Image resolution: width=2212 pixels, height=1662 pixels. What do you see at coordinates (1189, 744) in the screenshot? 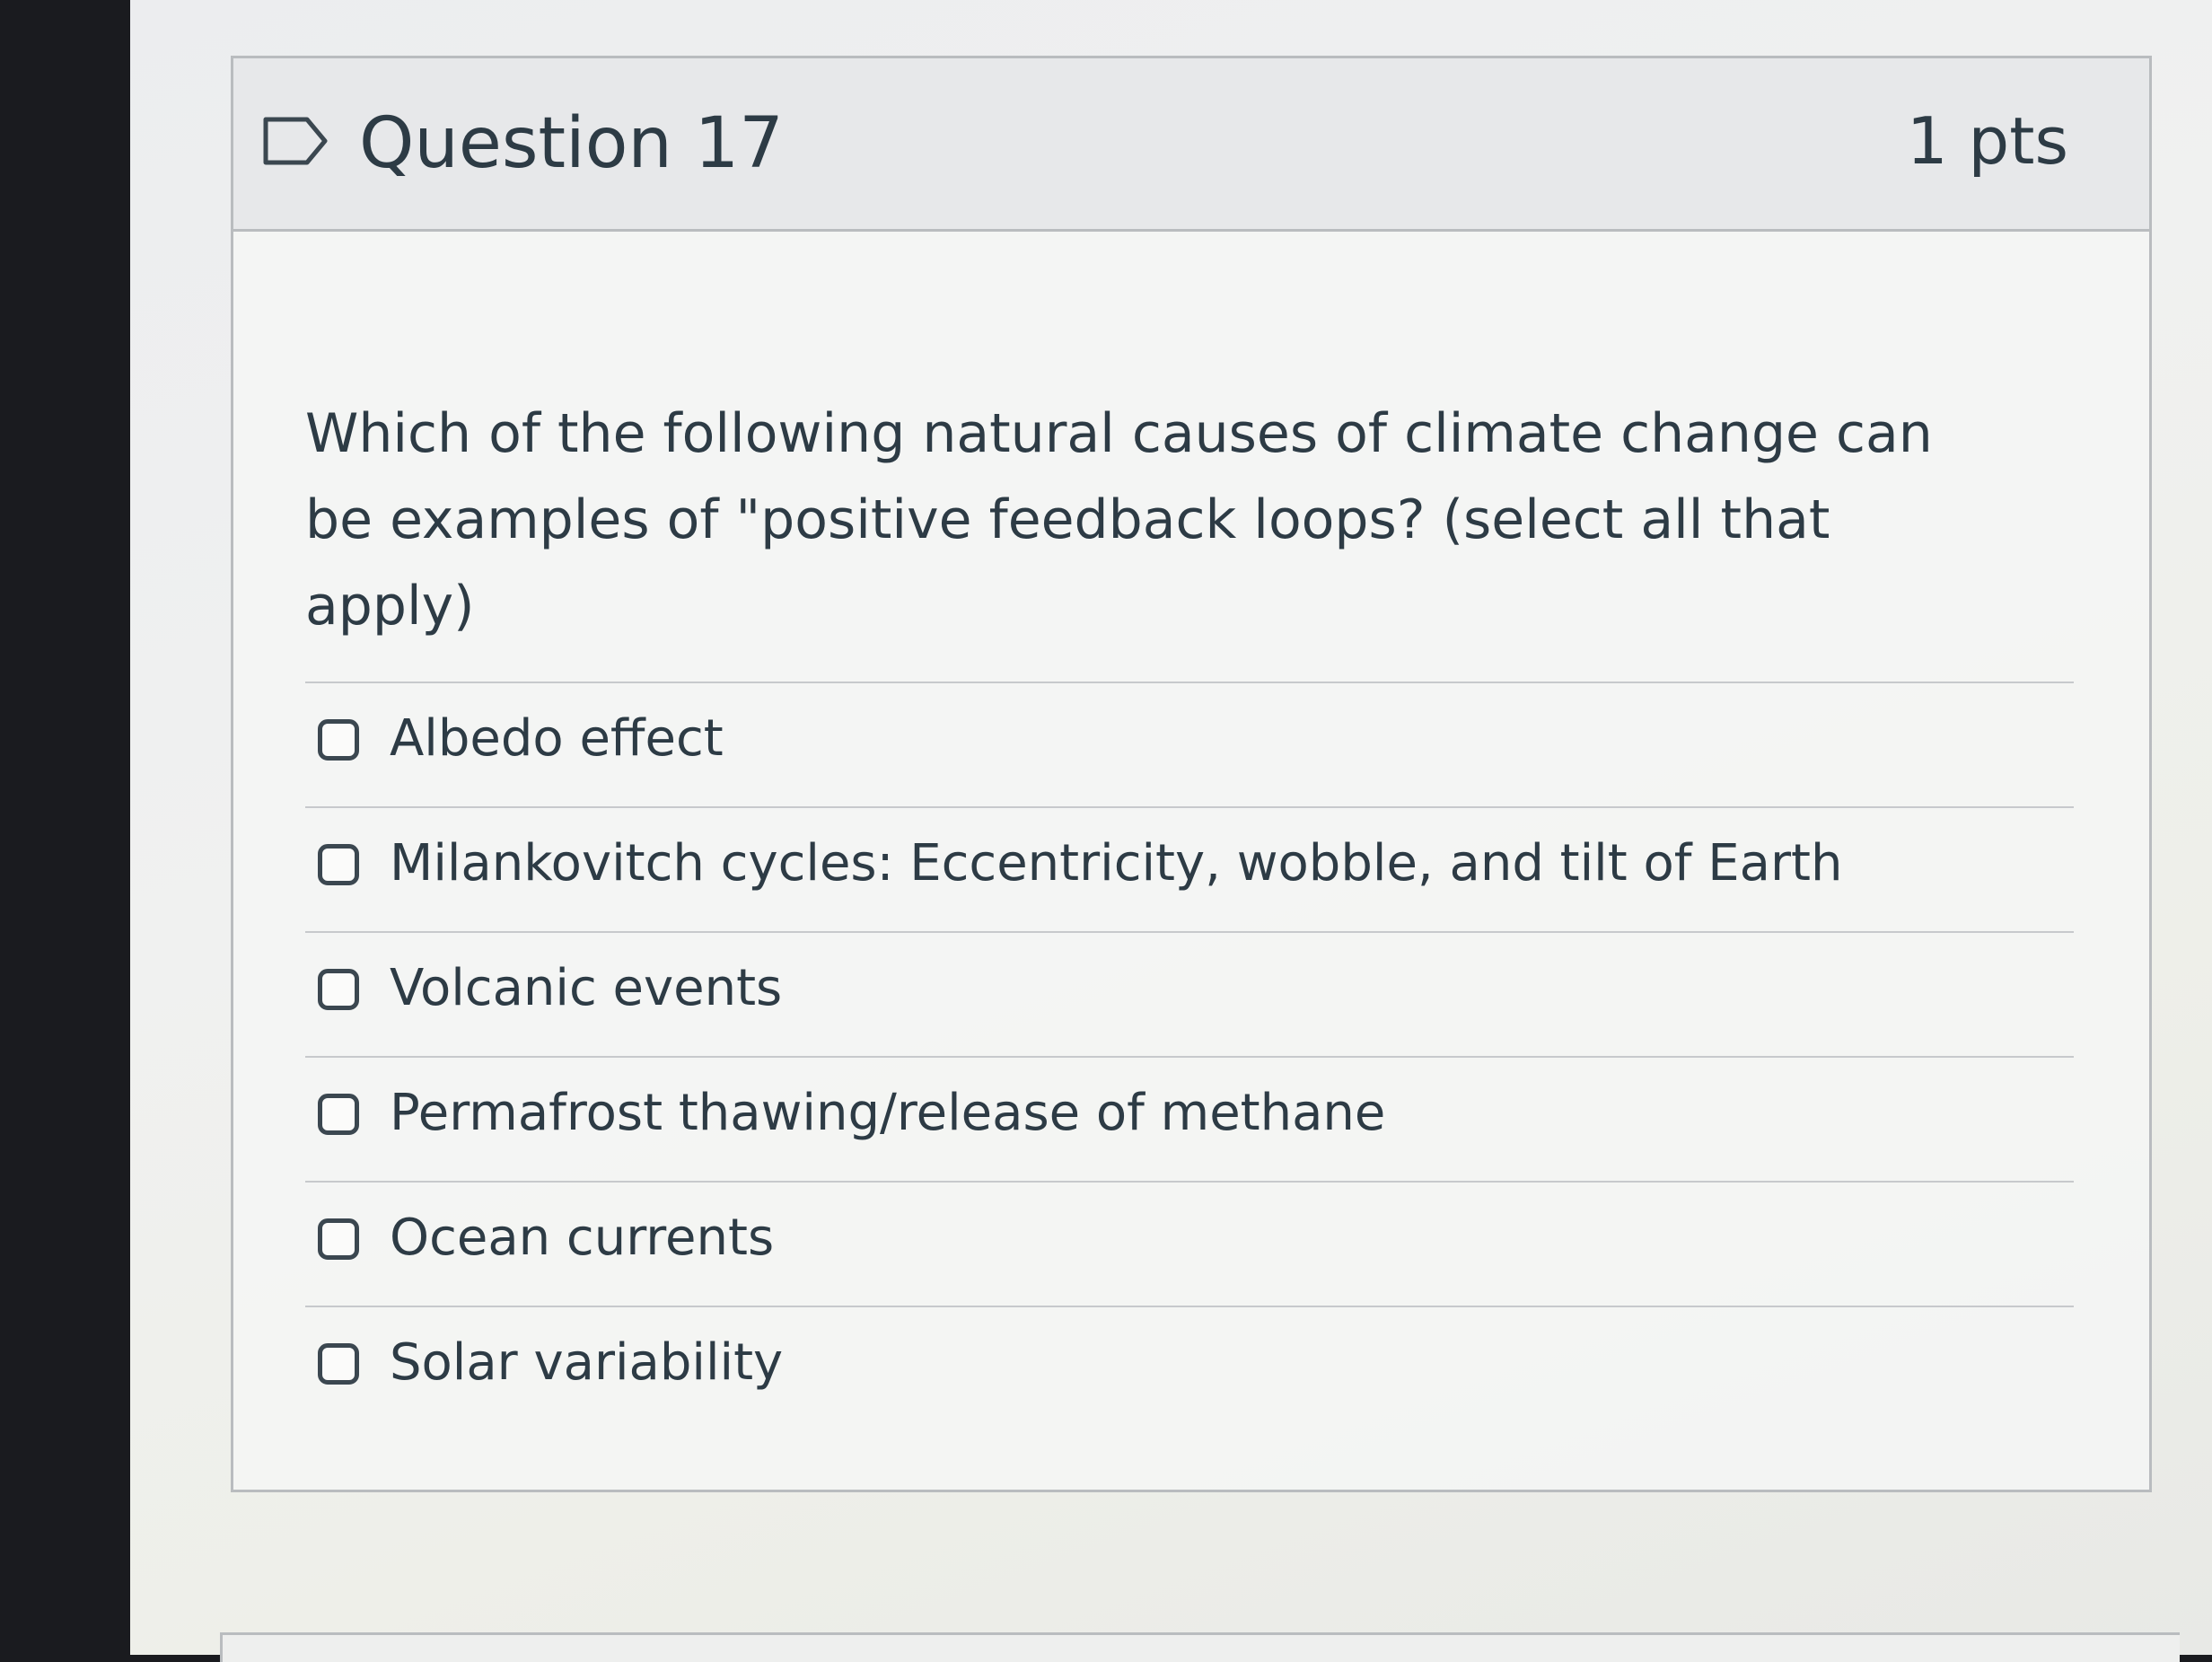
I see `answer-option: Albedo effect` at bounding box center [1189, 744].